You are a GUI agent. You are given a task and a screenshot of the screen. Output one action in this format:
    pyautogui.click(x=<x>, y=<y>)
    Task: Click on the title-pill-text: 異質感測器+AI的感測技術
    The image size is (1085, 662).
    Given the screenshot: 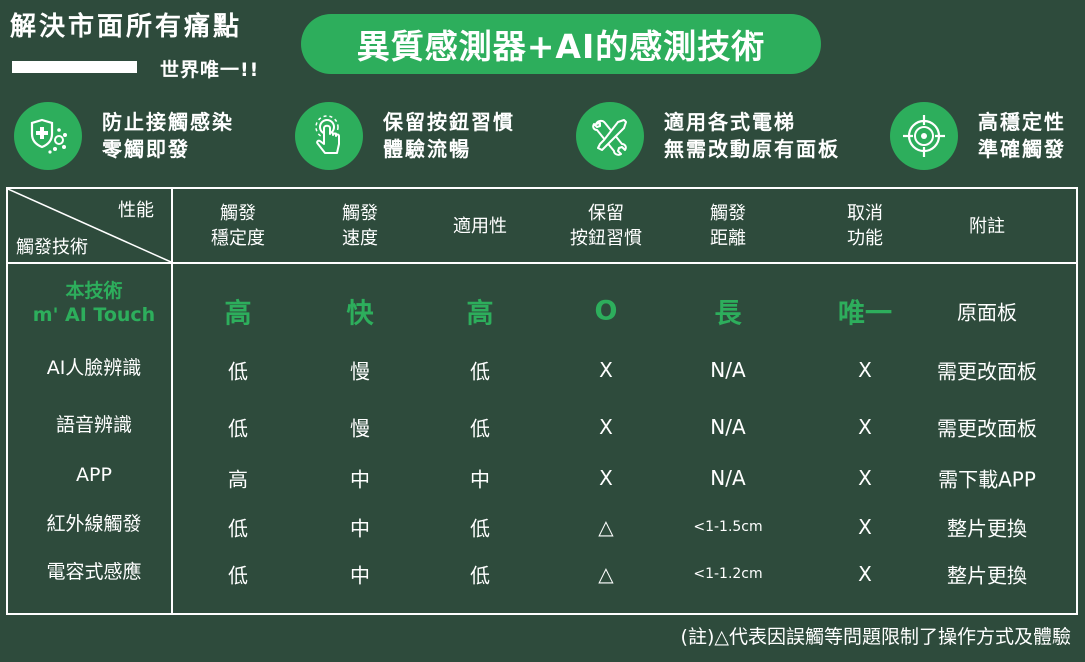 What is the action you would take?
    pyautogui.click(x=561, y=46)
    